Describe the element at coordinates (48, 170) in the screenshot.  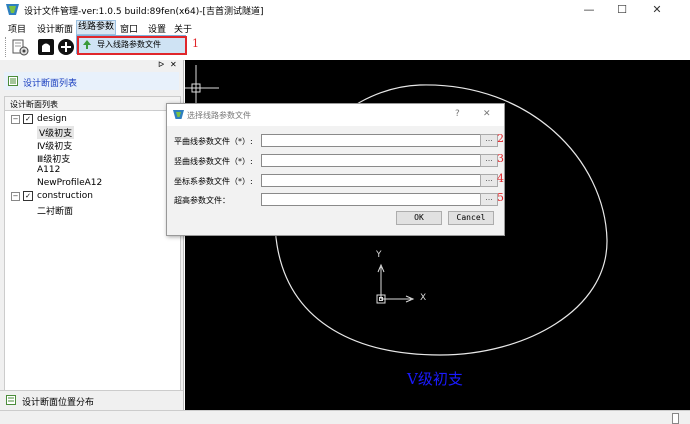
I see `tree-item-a112: A112` at that location.